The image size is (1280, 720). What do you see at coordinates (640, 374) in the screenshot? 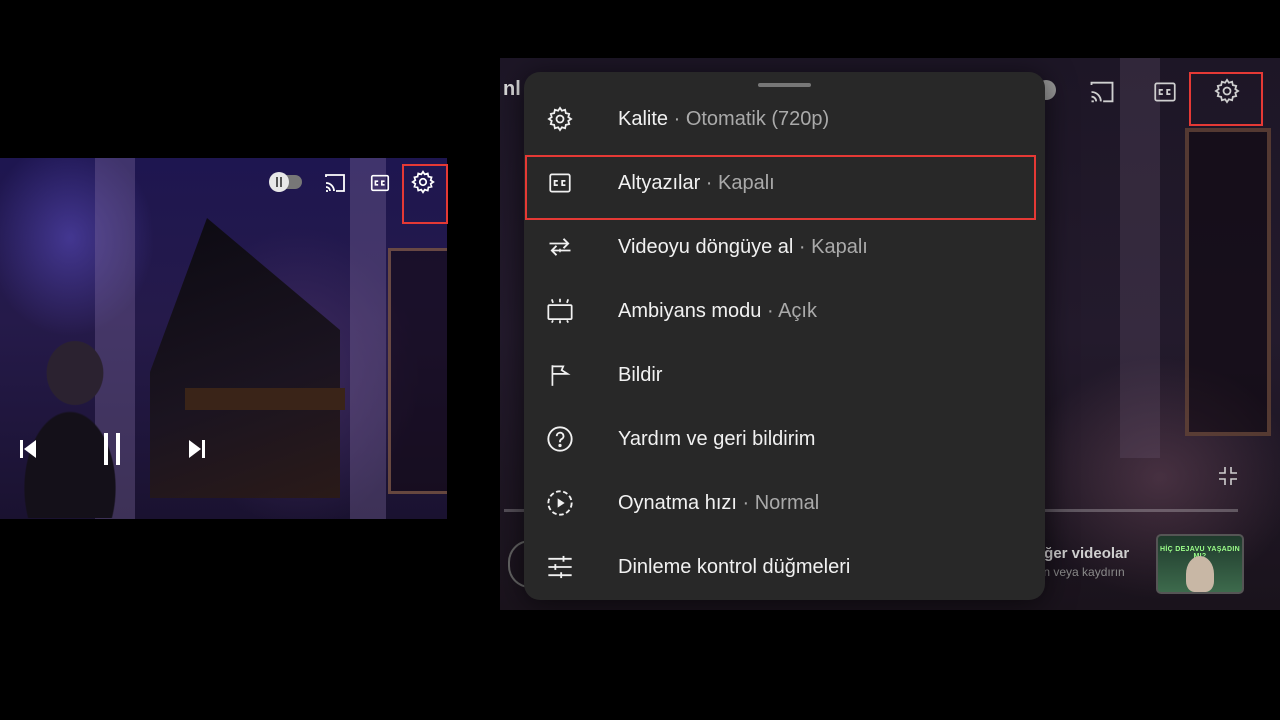
I see `menu-label: Bildir` at bounding box center [640, 374].